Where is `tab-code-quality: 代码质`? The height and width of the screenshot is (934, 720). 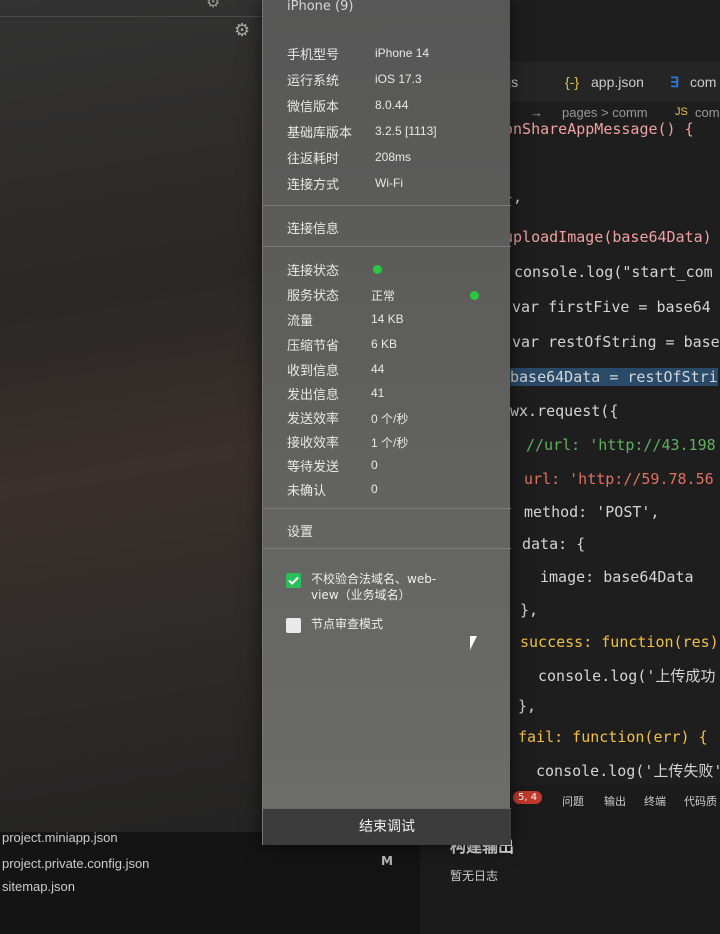
tab-code-quality: 代码质 is located at coordinates (700, 801).